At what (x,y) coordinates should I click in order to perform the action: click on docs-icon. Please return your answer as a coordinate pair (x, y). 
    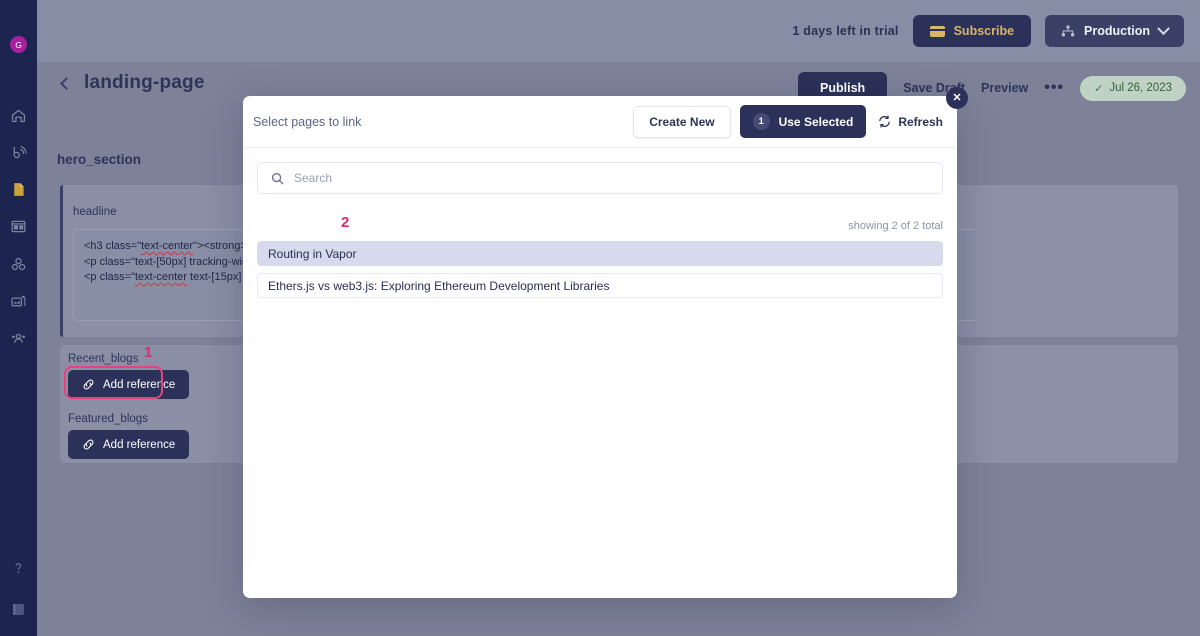
    Looking at the image, I should click on (18, 609).